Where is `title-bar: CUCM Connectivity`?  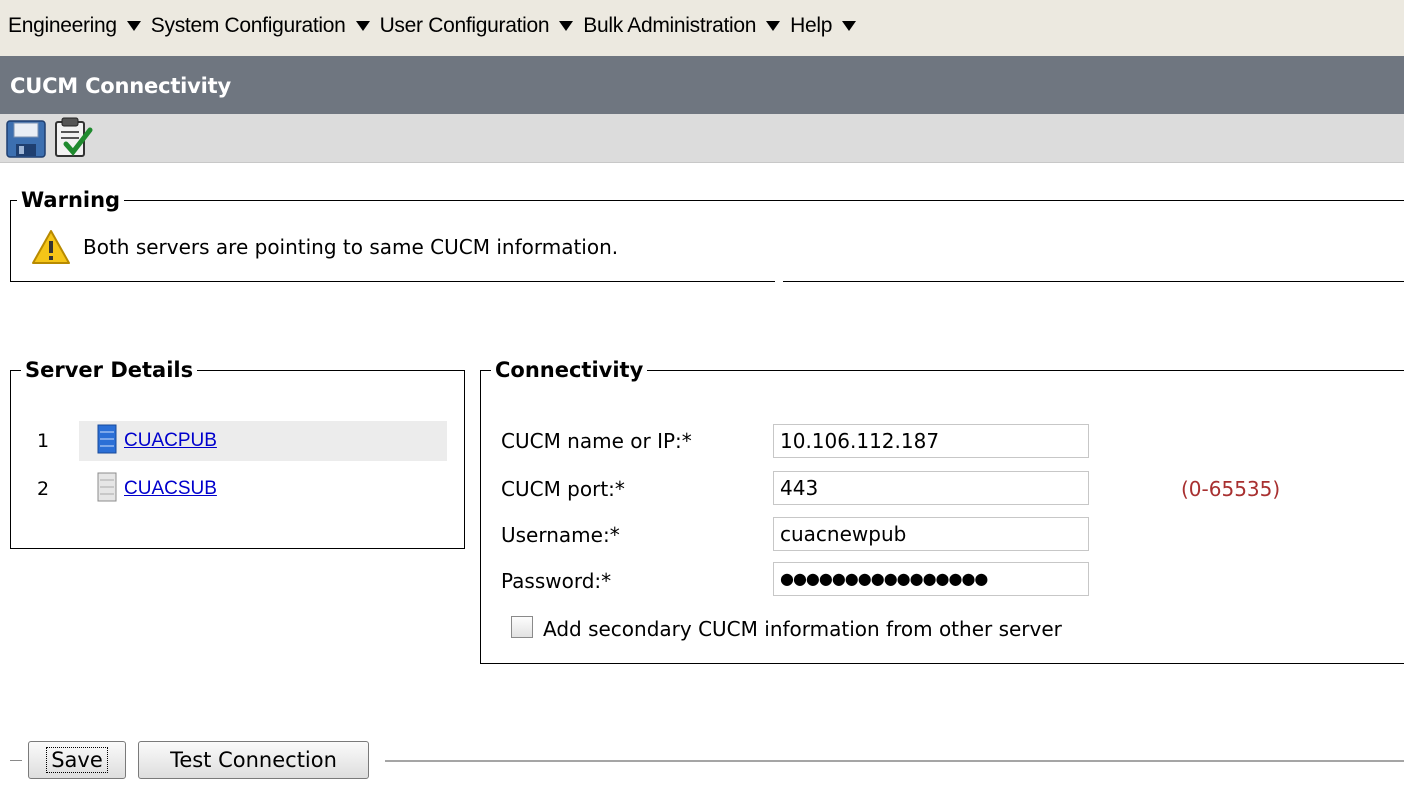 title-bar: CUCM Connectivity is located at coordinates (702, 85).